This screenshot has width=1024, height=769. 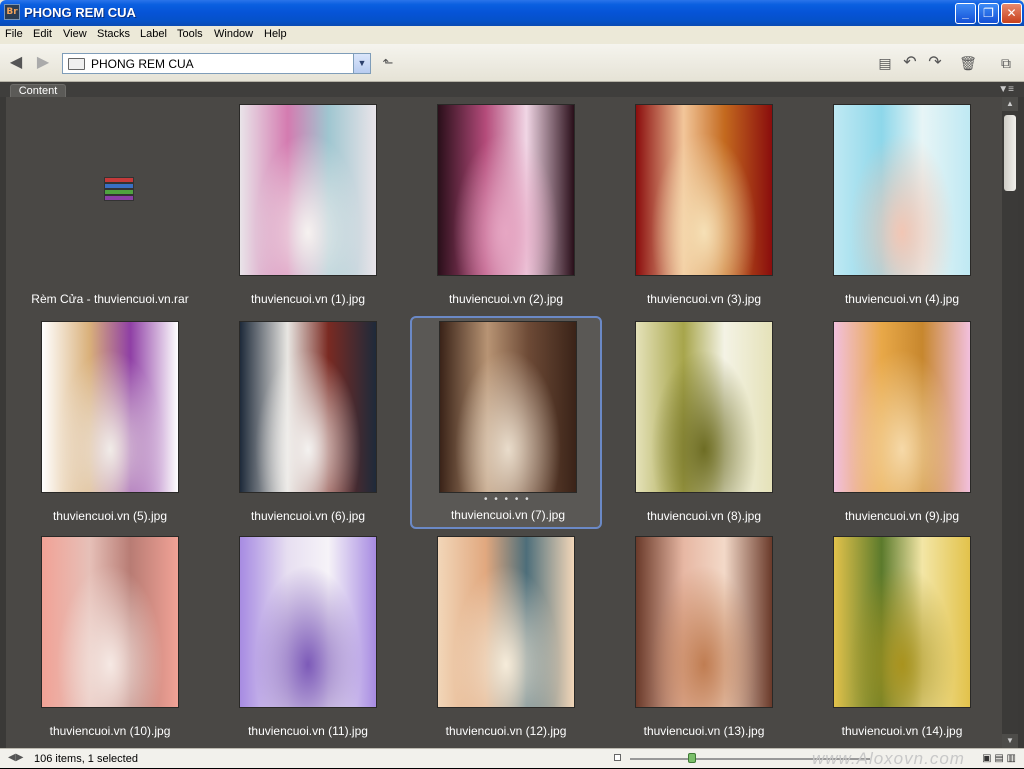 What do you see at coordinates (308, 516) in the screenshot?
I see `thumbnail-caption: thuviencuoi.vn (6).jpg` at bounding box center [308, 516].